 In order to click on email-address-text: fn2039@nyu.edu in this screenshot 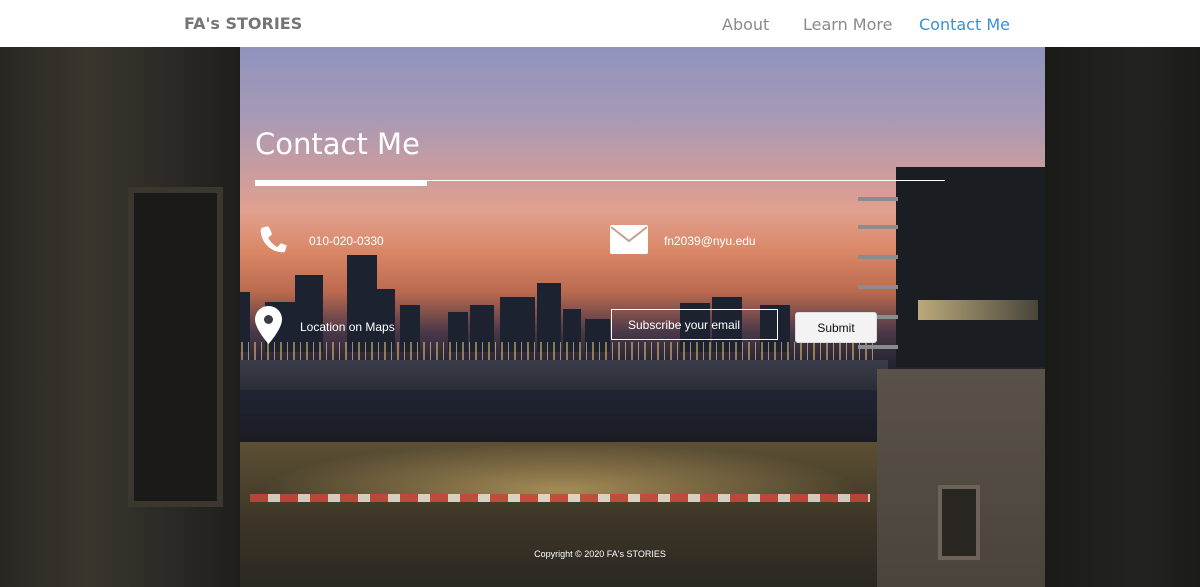, I will do `click(710, 241)`.